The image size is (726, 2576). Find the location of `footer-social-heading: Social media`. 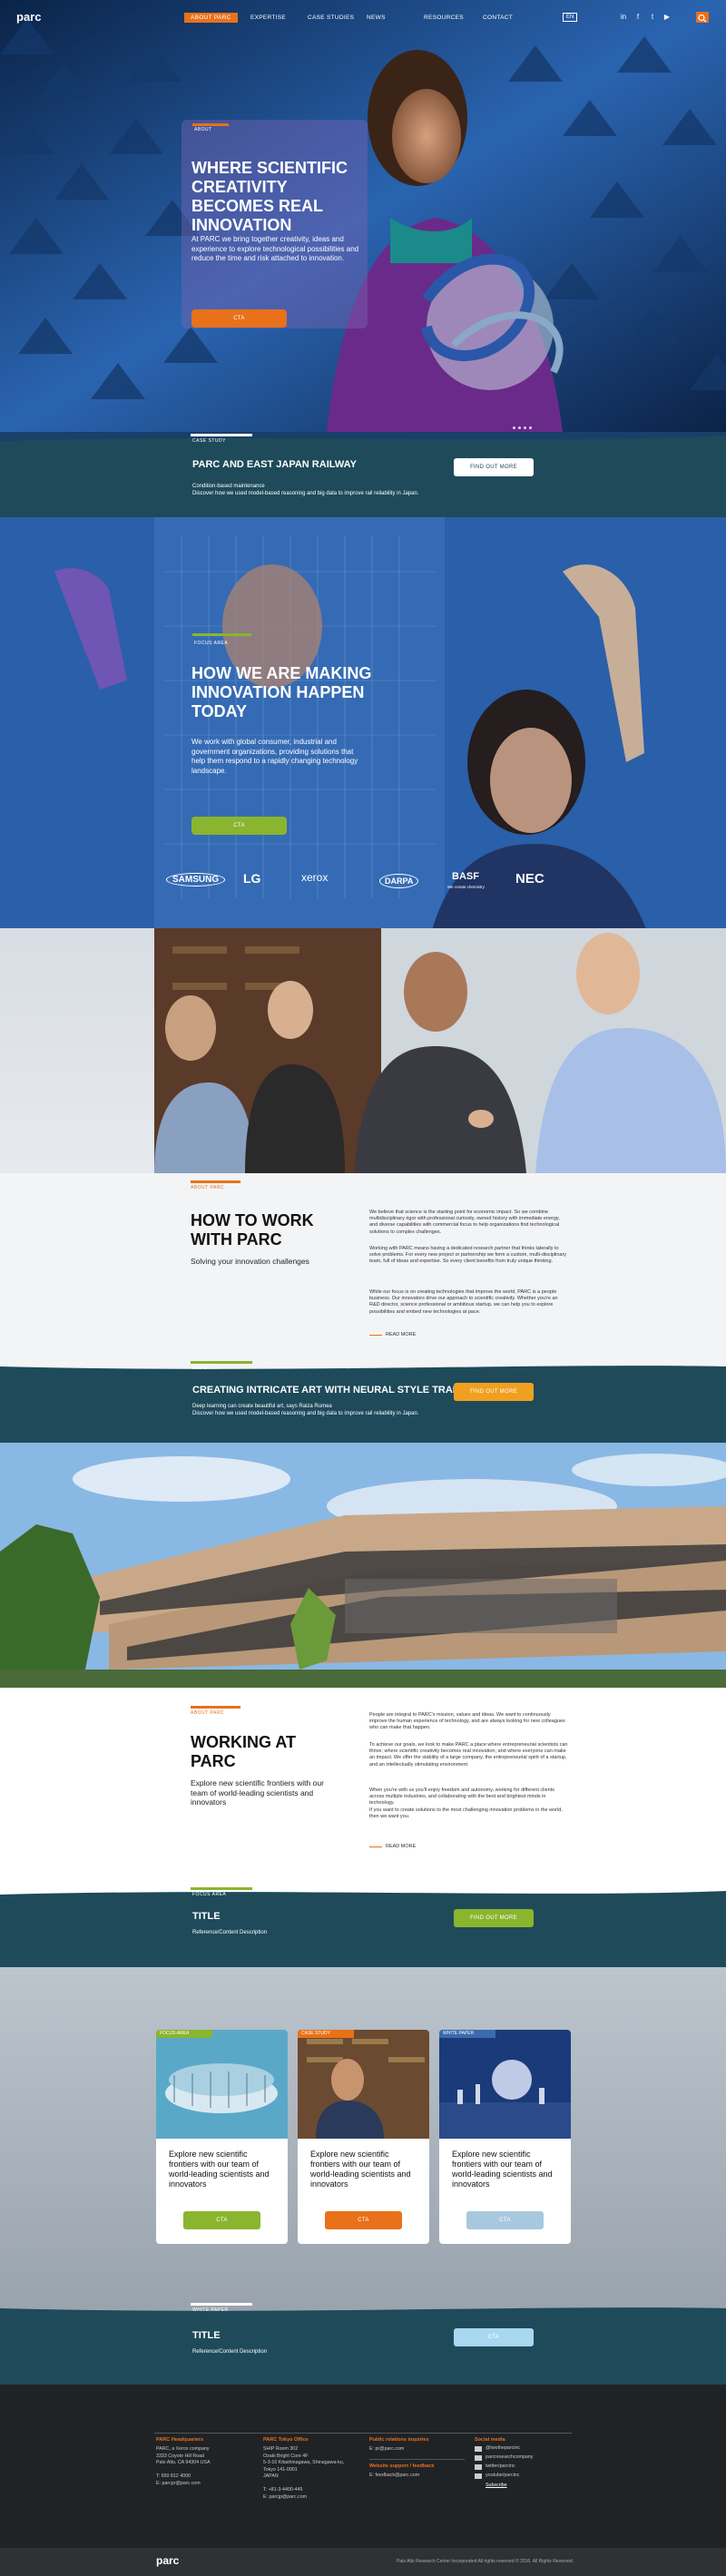

footer-social-heading: Social media is located at coordinates (490, 2440).